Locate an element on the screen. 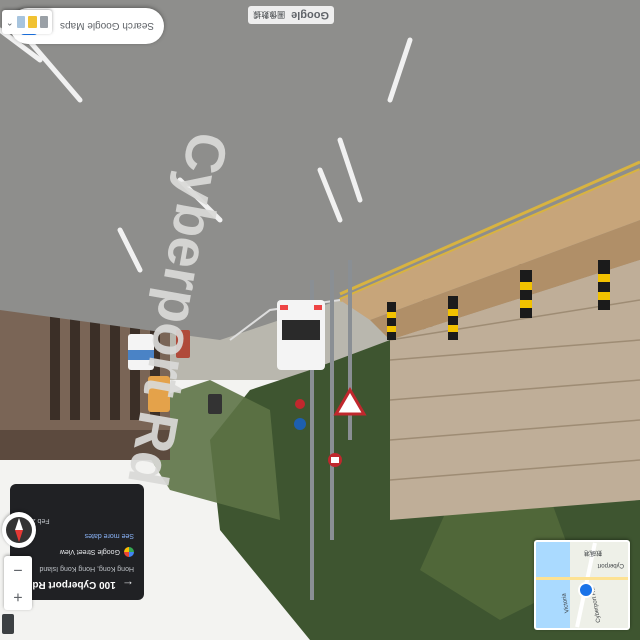 Image resolution: width=640 pixels, height=640 pixels. attribution-text: 圖像數據 is located at coordinates (269, 15).